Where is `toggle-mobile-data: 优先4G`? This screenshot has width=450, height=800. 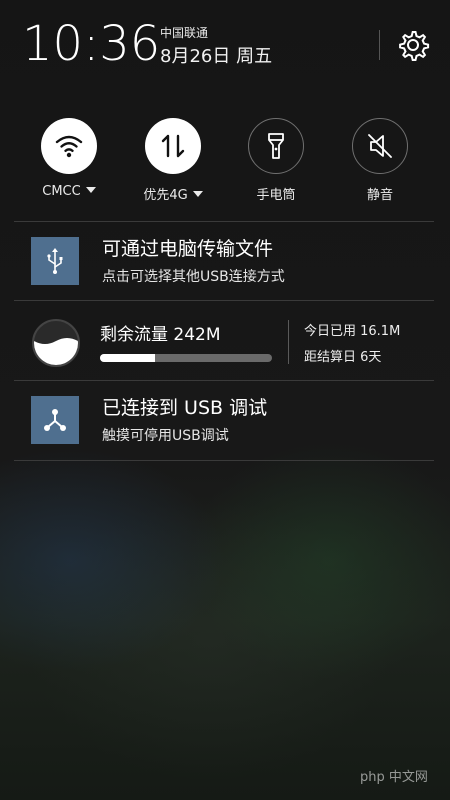 toggle-mobile-data: 优先4G is located at coordinates (173, 160).